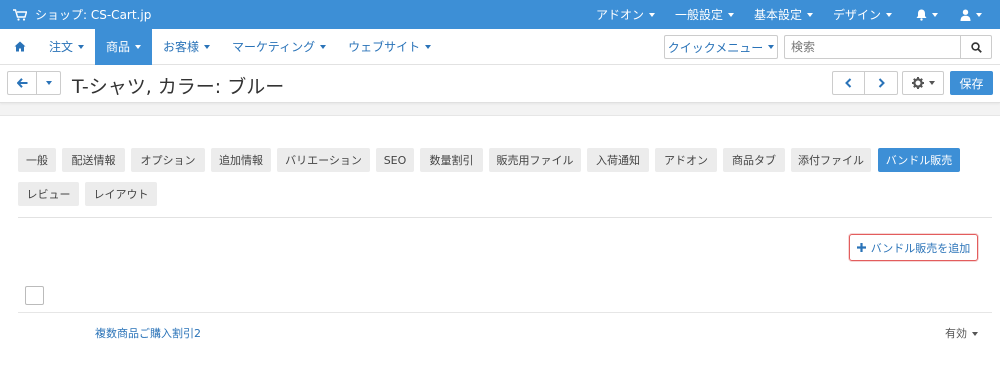 The image size is (1000, 375). I want to click on tab-general: 一般, so click(37, 160).